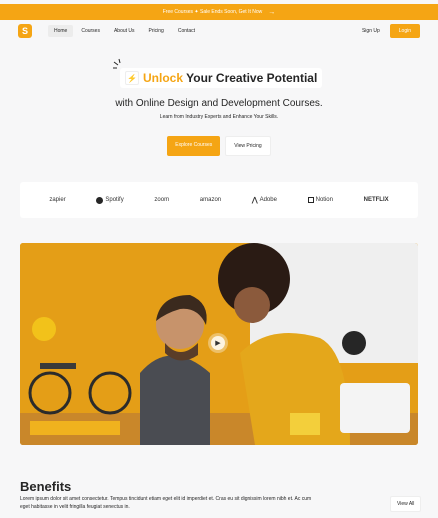 The image size is (438, 518). What do you see at coordinates (90, 31) in the screenshot?
I see `nav-link-courses: Courses` at bounding box center [90, 31].